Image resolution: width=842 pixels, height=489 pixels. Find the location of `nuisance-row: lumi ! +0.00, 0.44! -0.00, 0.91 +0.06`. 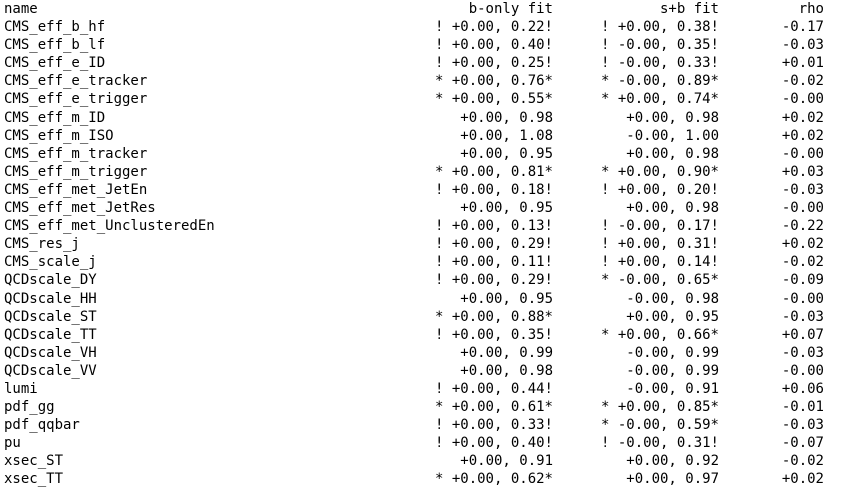

nuisance-row: lumi ! +0.00, 0.44! -0.00, 0.91 +0.06 is located at coordinates (421, 389).